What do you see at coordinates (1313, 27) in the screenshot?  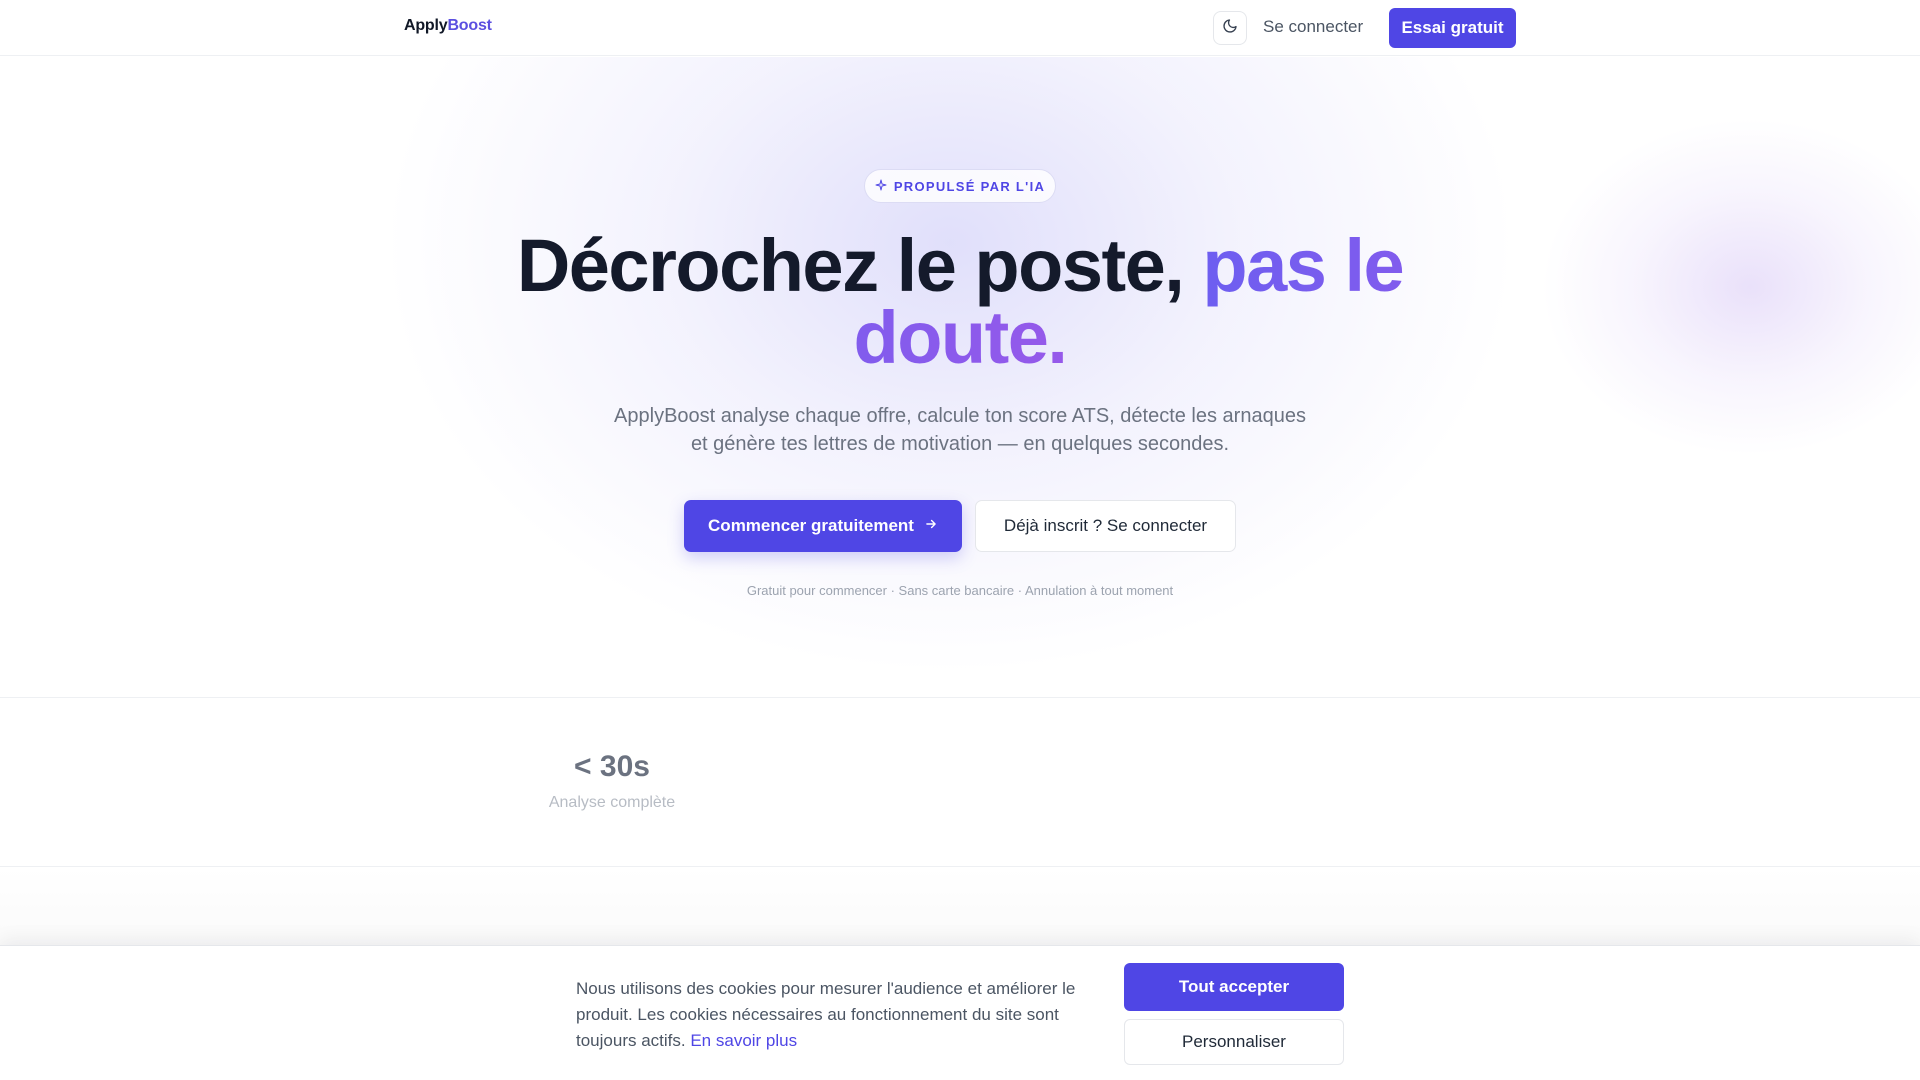 I see `signin-link: Se connecter` at bounding box center [1313, 27].